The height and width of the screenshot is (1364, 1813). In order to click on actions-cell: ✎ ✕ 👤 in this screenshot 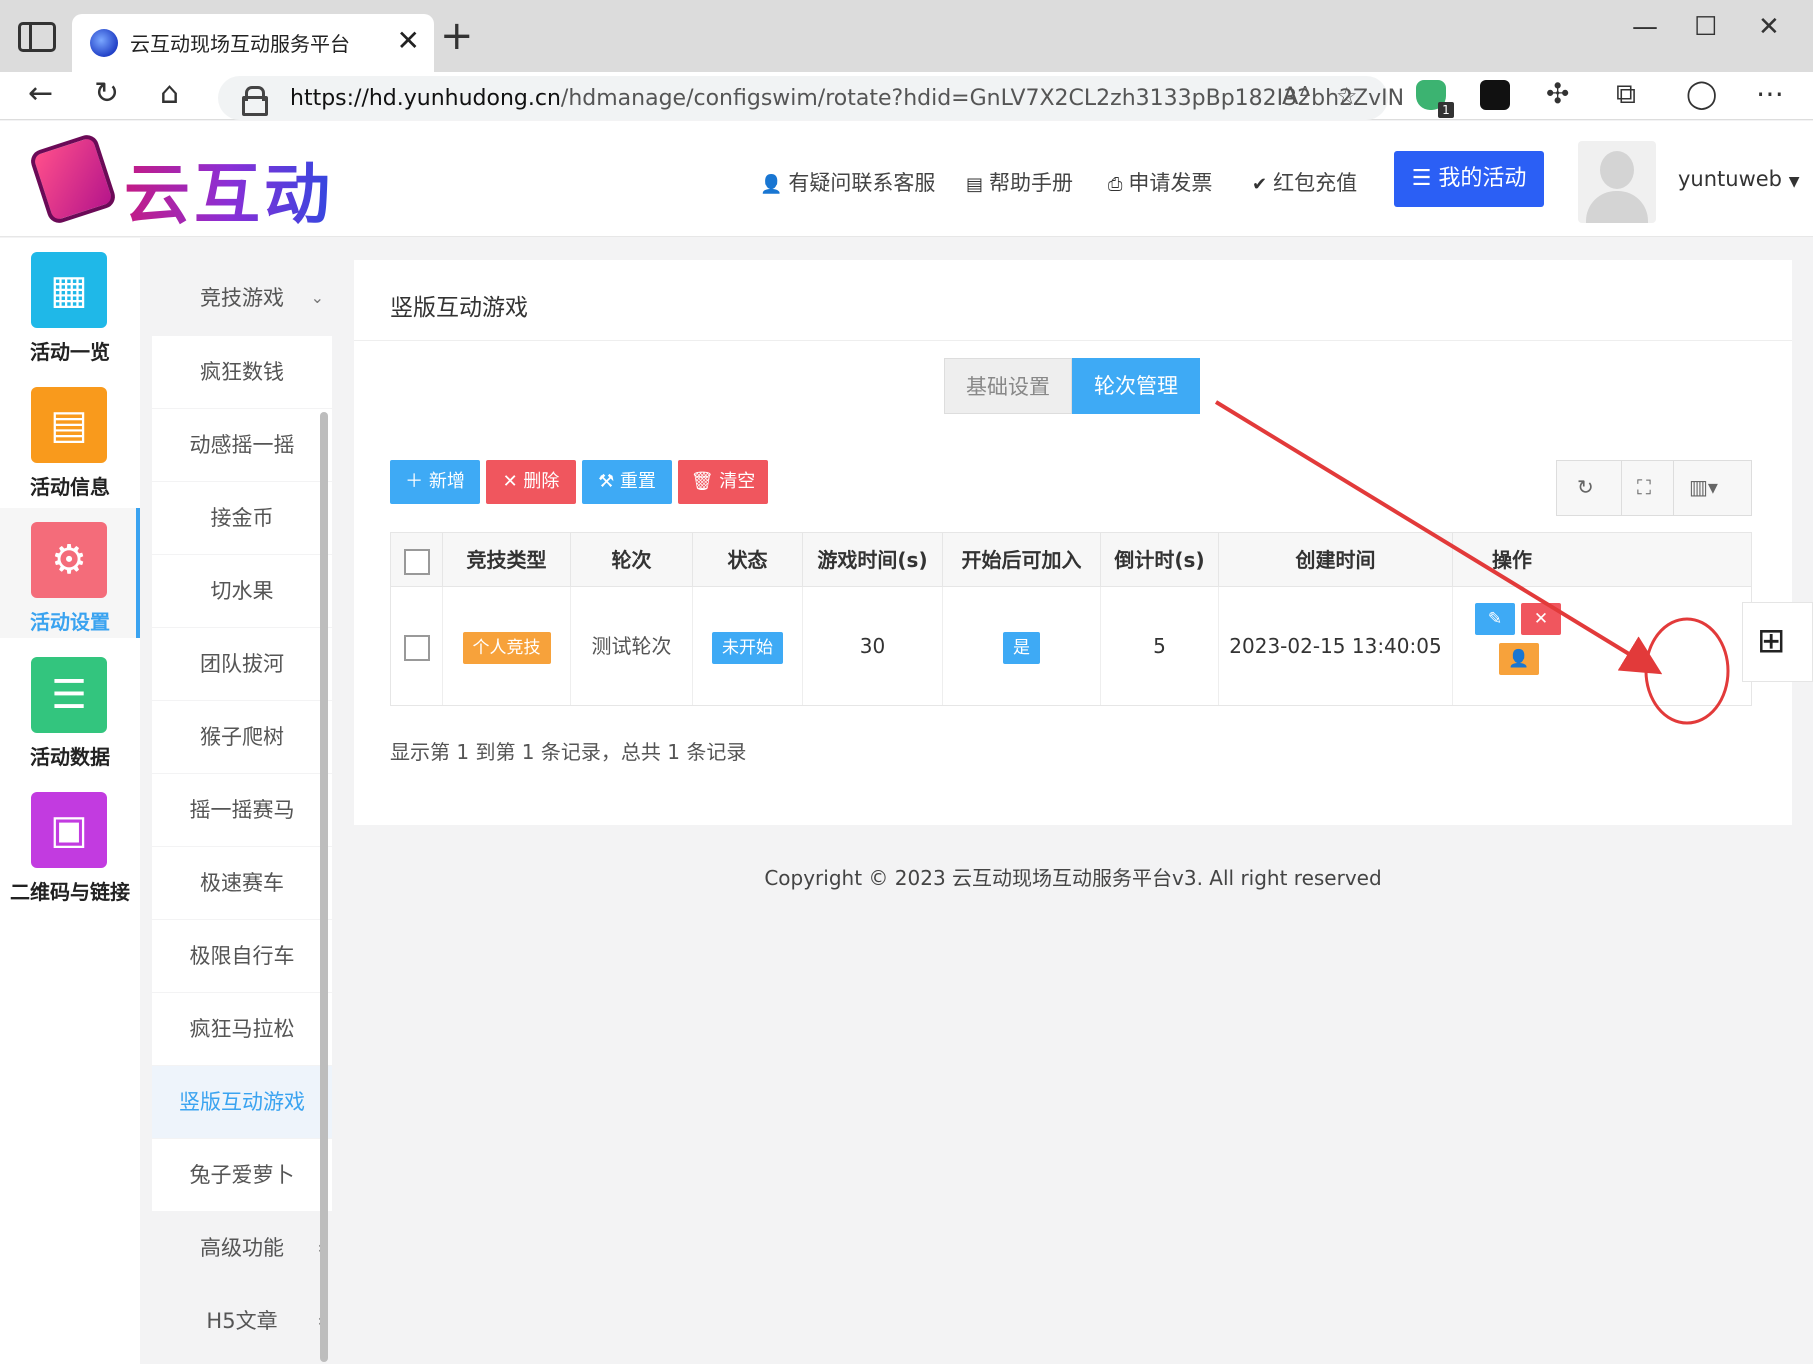, I will do `click(1512, 646)`.